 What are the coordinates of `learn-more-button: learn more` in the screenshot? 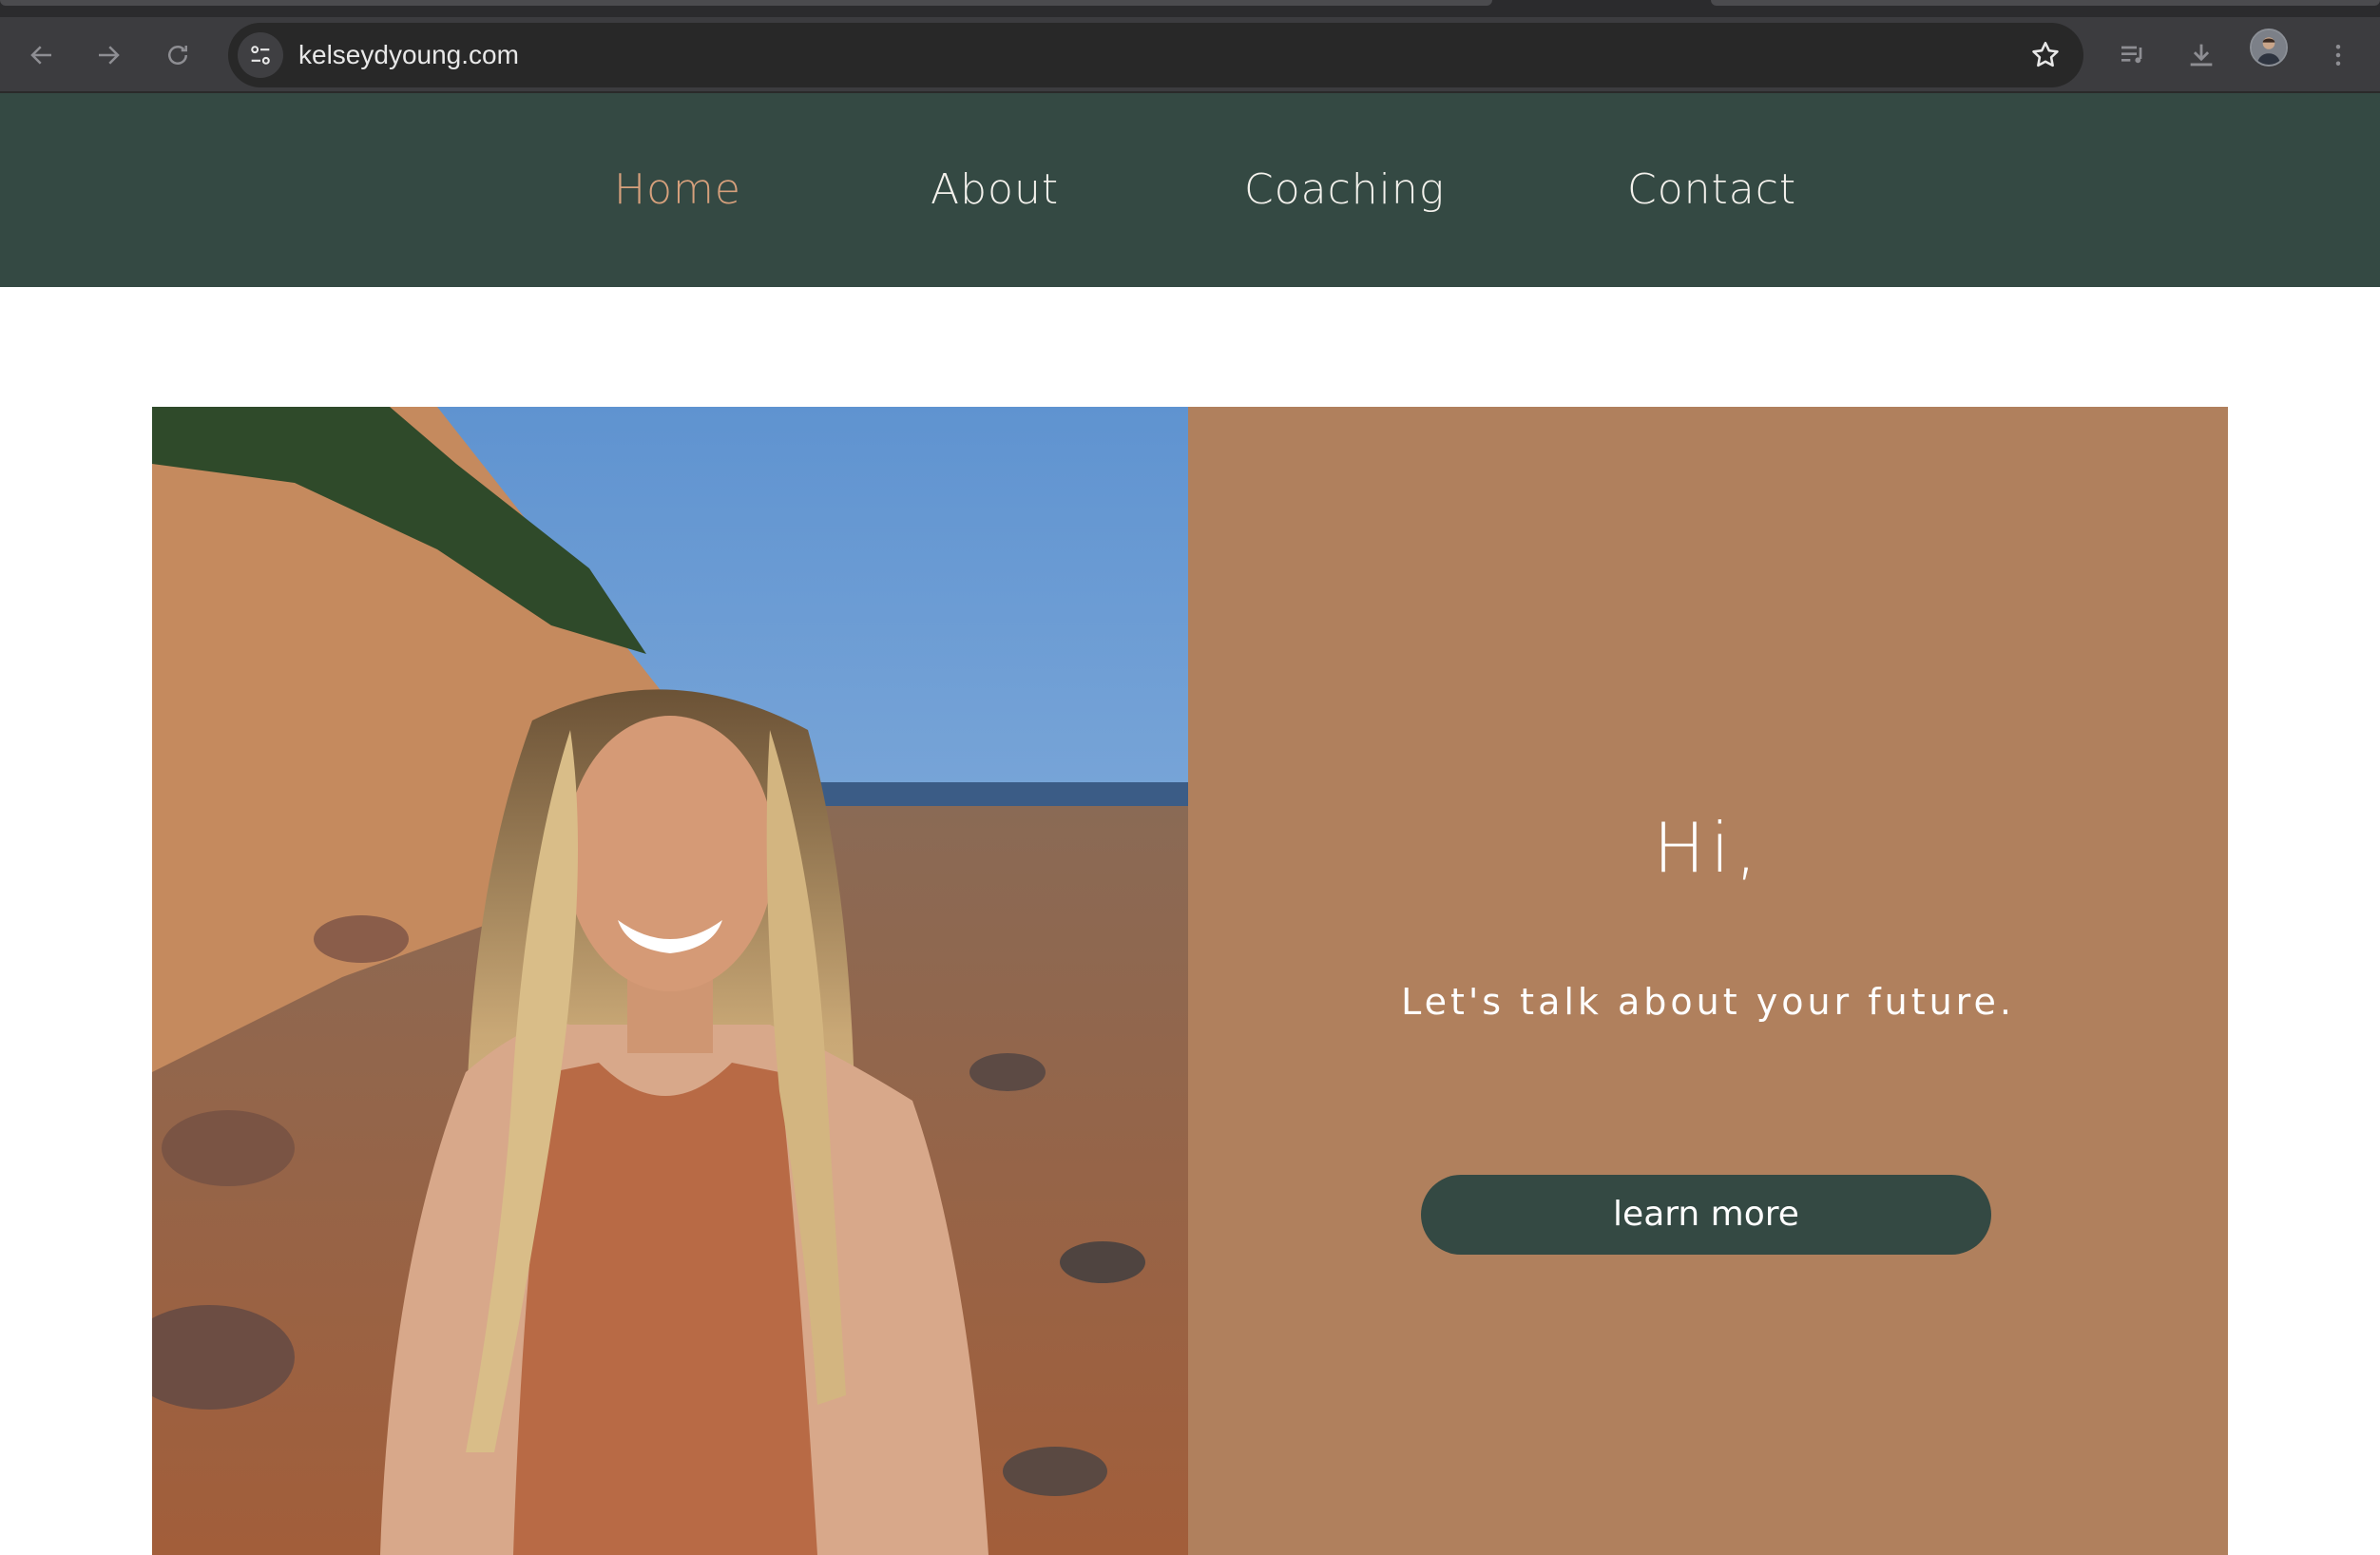 It's located at (1706, 1215).